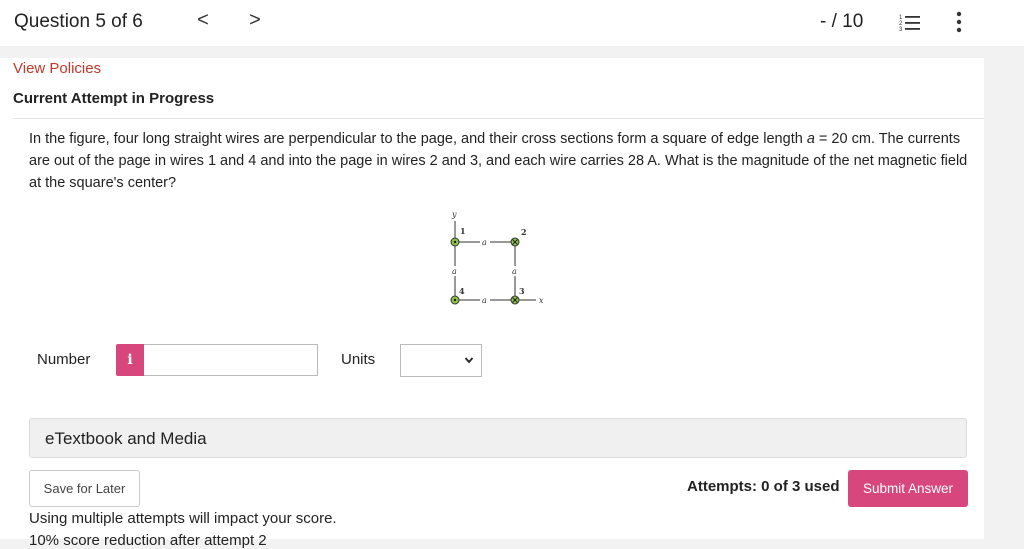 The width and height of the screenshot is (1024, 549). I want to click on wire-label-2: 2, so click(524, 232).